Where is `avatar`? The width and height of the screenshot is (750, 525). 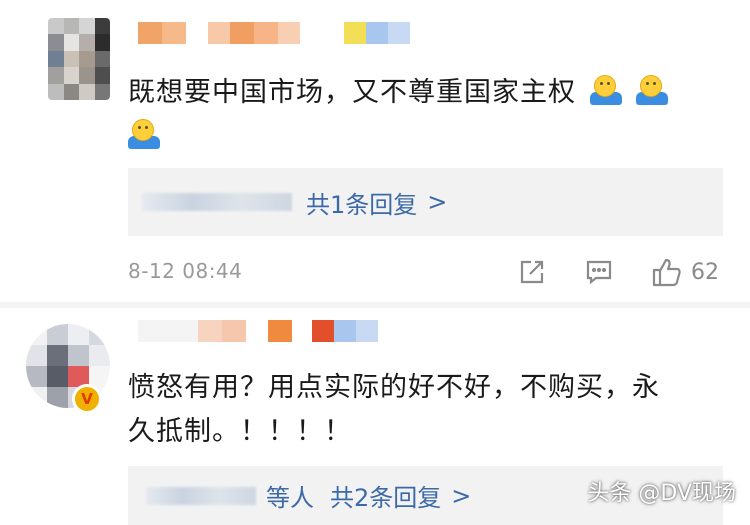 avatar is located at coordinates (79, 59).